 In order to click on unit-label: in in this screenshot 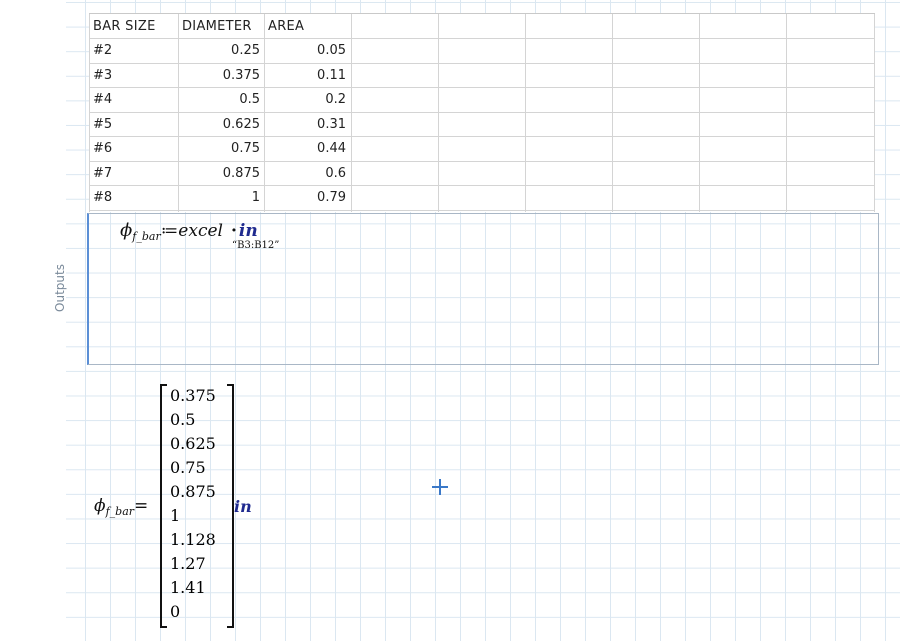, I will do `click(248, 231)`.